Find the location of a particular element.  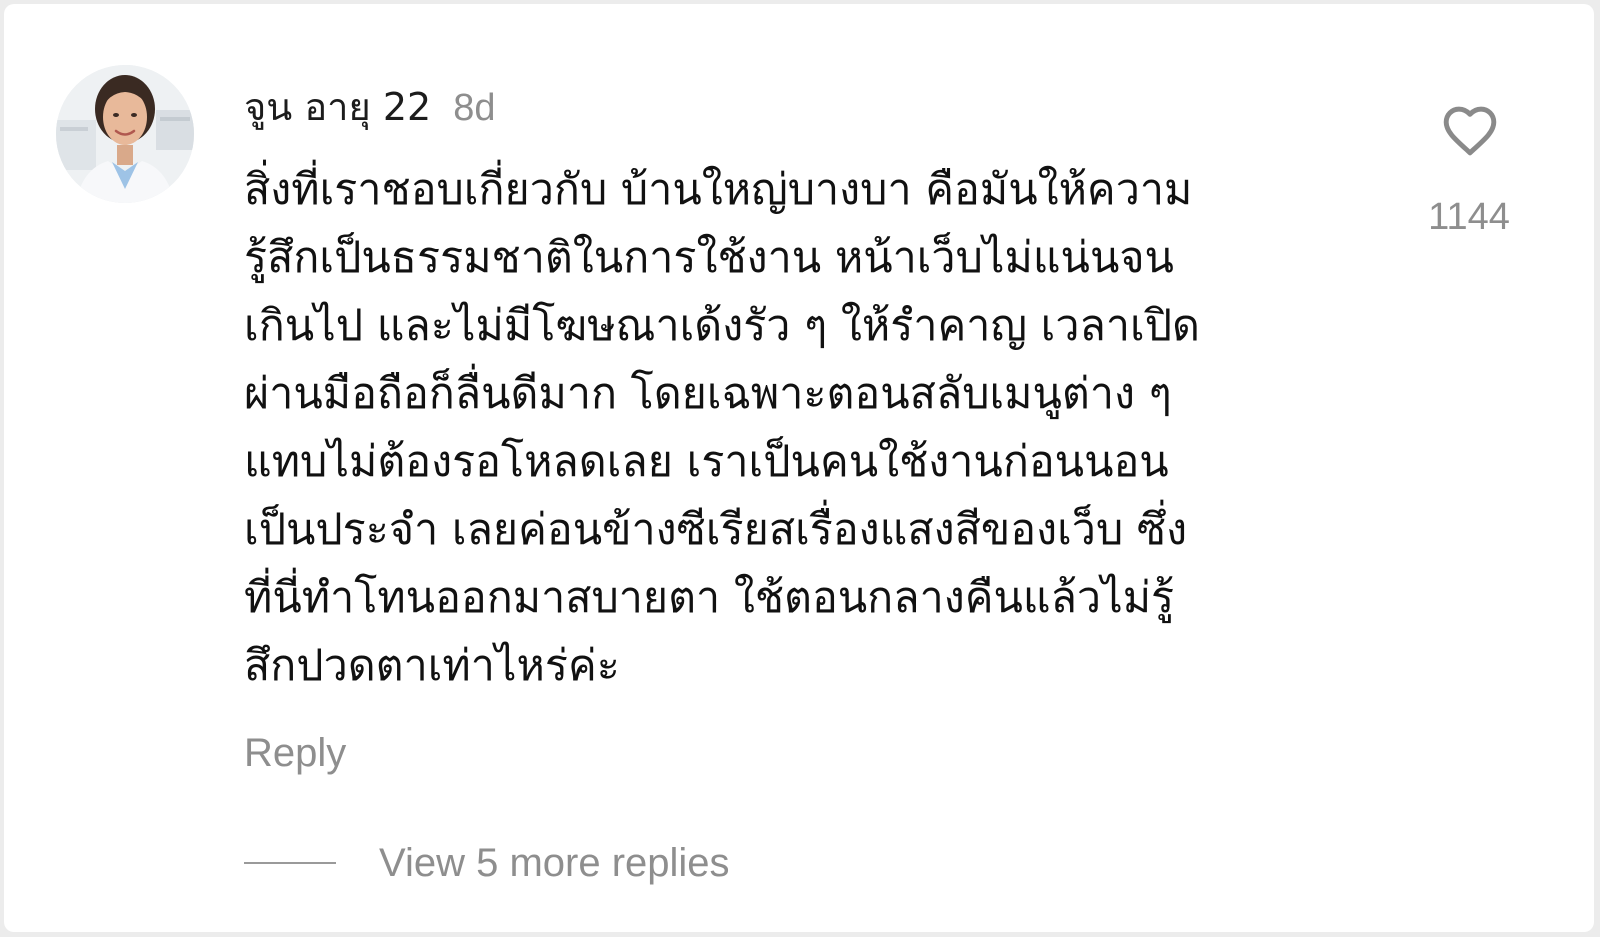

avatar-photo is located at coordinates (125, 134).